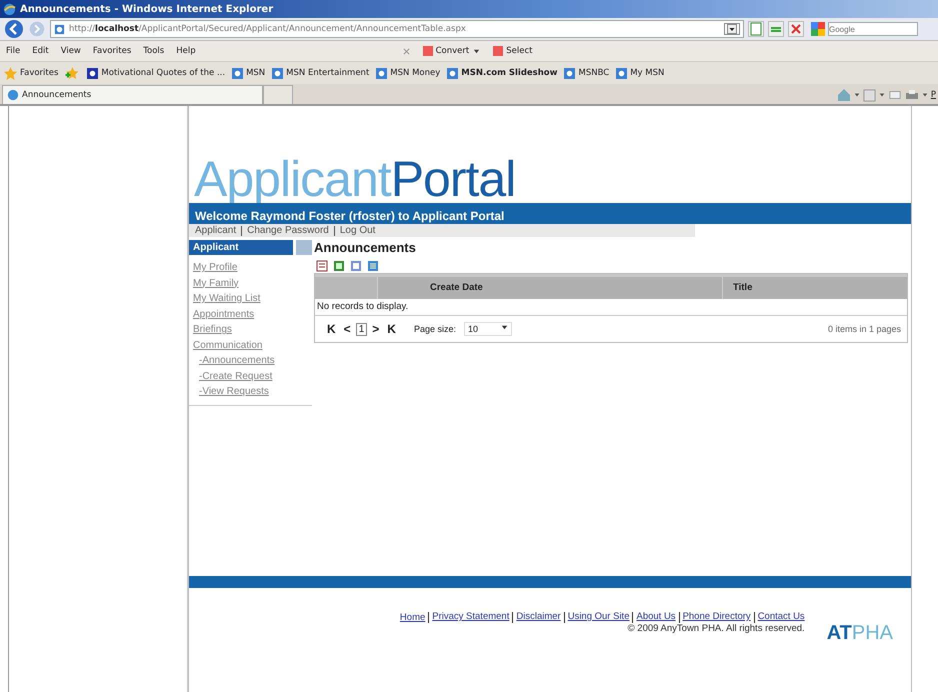 The width and height of the screenshot is (938, 692). What do you see at coordinates (895, 95) in the screenshot?
I see `mail-icon` at bounding box center [895, 95].